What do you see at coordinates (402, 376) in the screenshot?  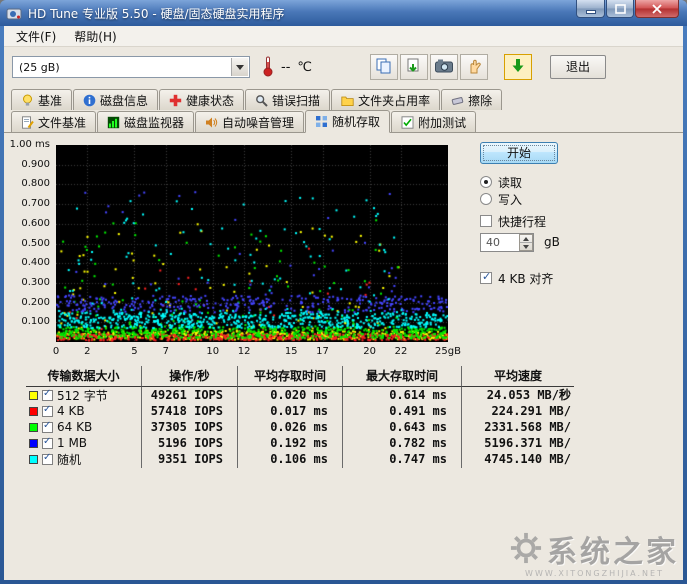 I see `column-header: 最大存取时间` at bounding box center [402, 376].